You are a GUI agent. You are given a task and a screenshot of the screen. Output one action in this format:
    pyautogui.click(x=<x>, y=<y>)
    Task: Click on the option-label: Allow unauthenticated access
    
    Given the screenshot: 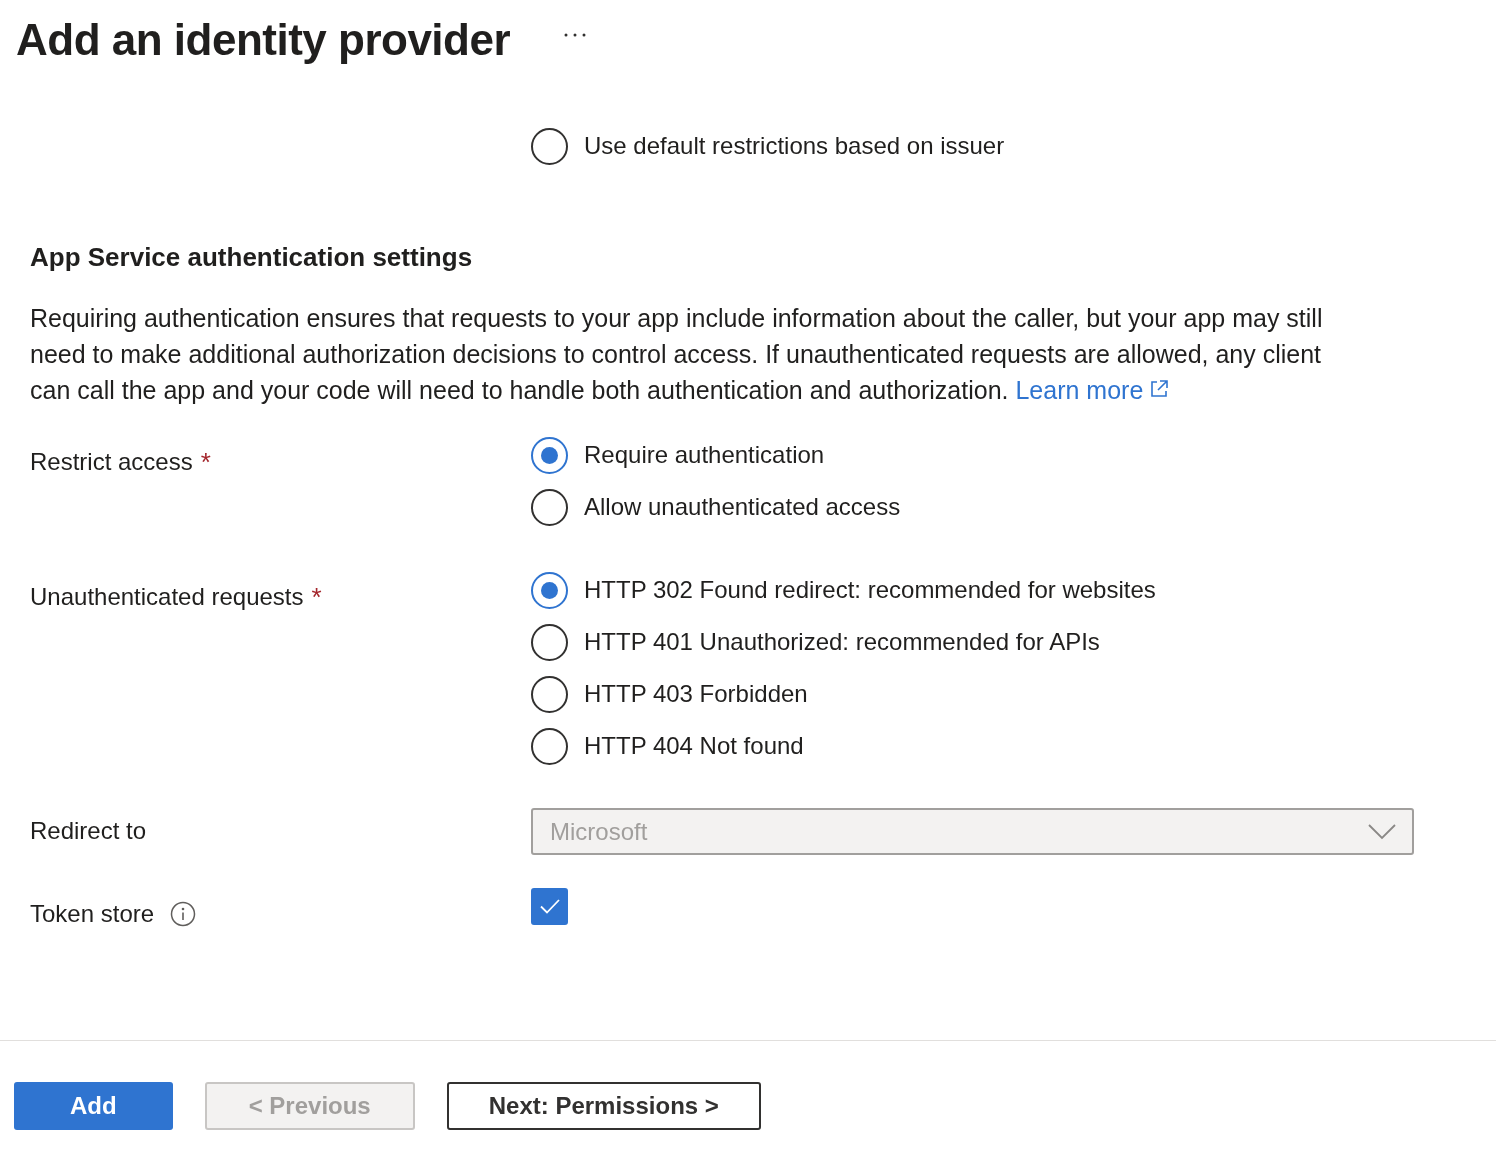 What is the action you would take?
    pyautogui.click(x=742, y=507)
    